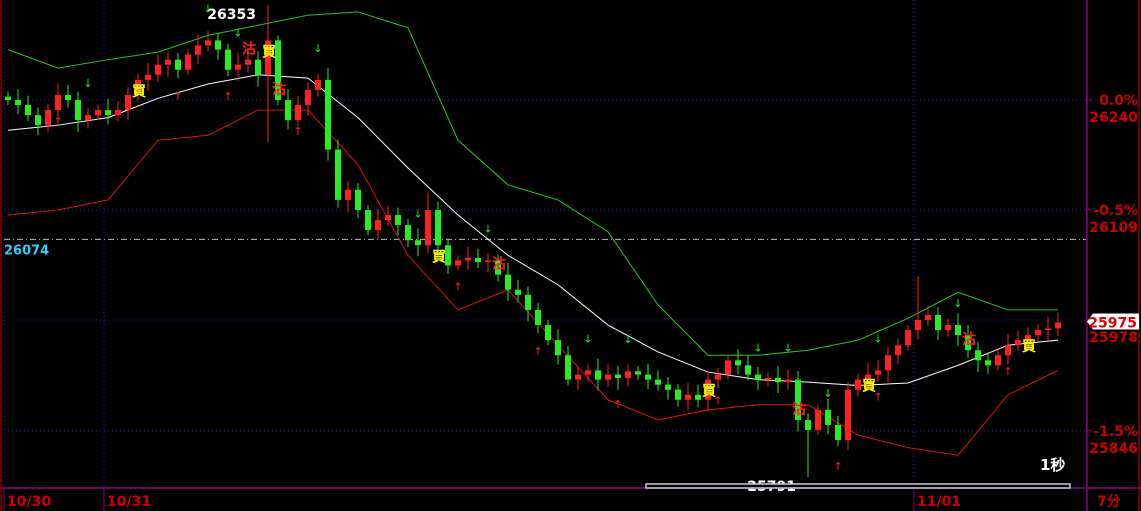 Image resolution: width=1141 pixels, height=511 pixels. What do you see at coordinates (1115, 211) in the screenshot?
I see `pct-label: -0.5%` at bounding box center [1115, 211].